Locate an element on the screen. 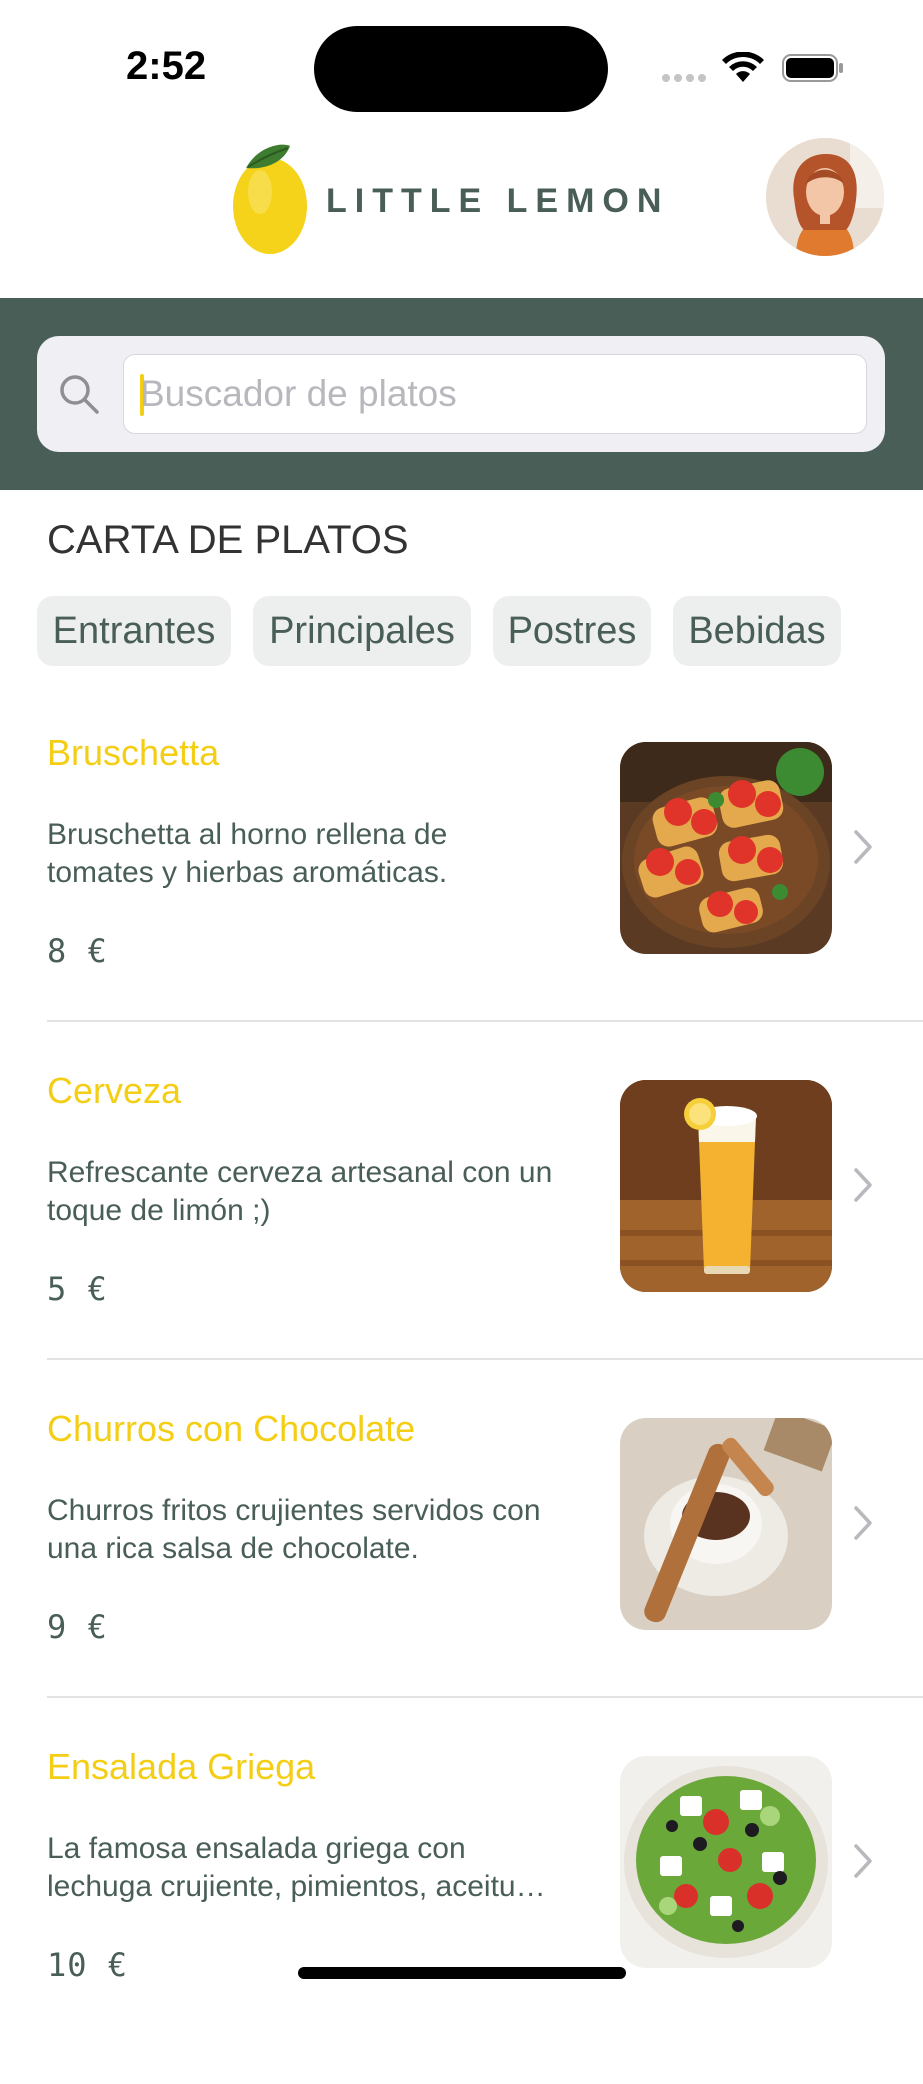  search-container is located at coordinates (461, 394).